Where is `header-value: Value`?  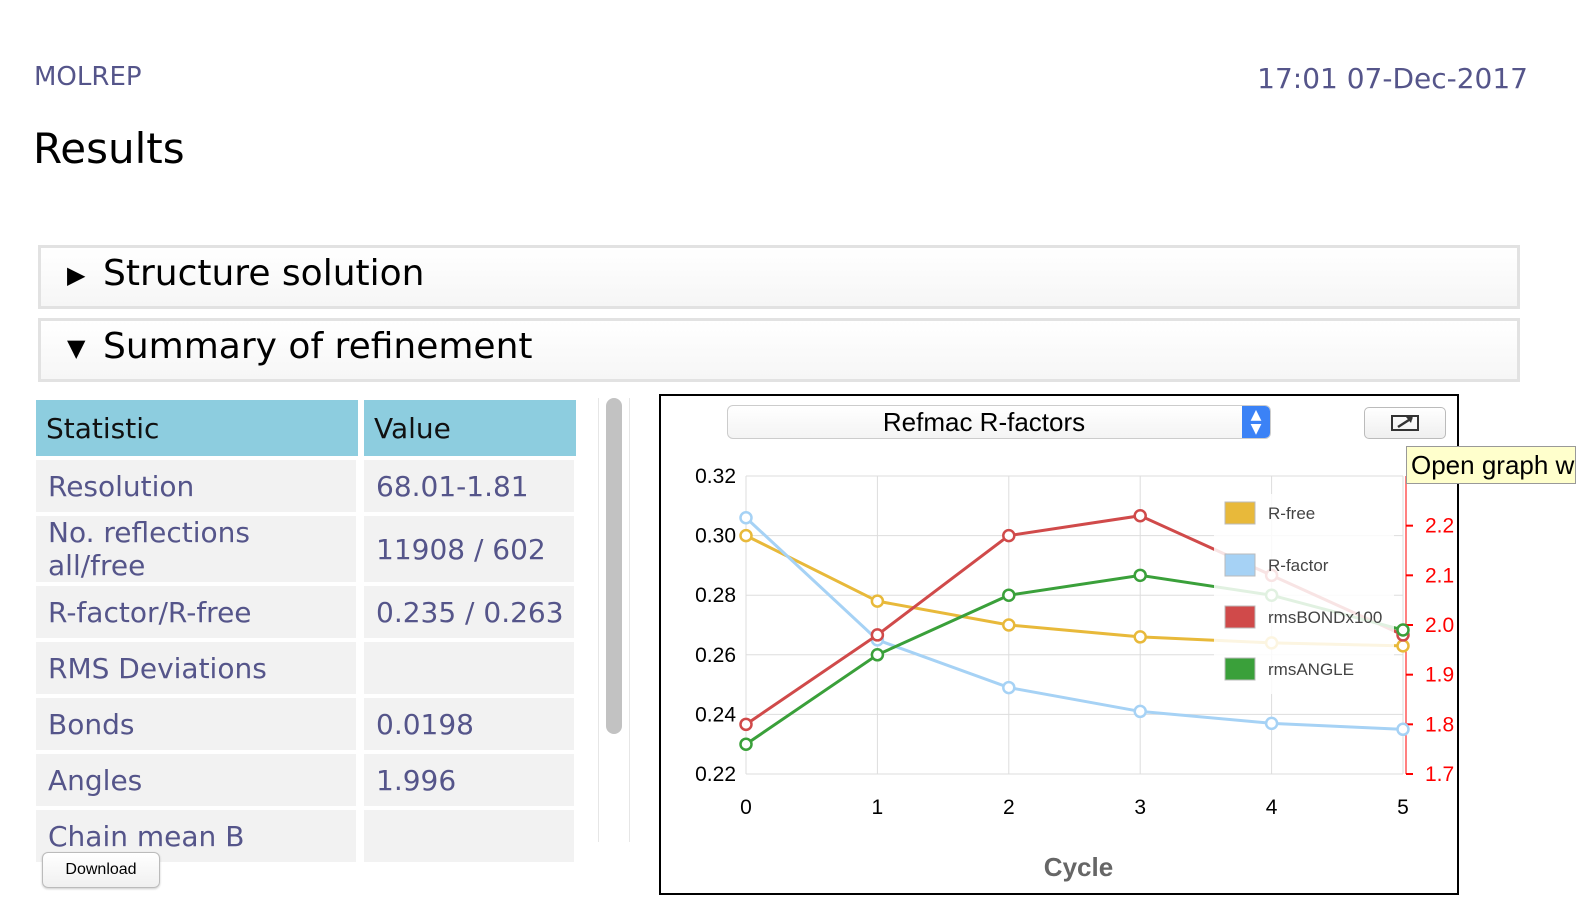
header-value: Value is located at coordinates (473, 428).